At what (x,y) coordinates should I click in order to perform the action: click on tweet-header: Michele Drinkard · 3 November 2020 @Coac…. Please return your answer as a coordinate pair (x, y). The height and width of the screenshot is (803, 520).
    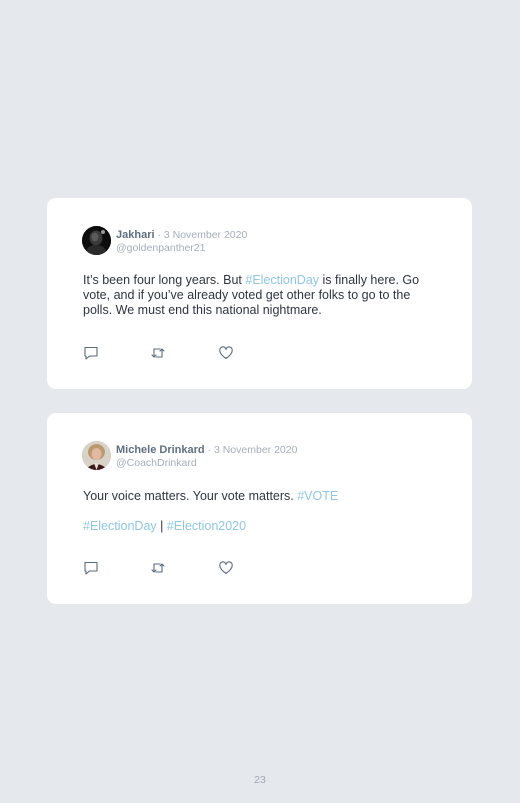
    Looking at the image, I should click on (206, 456).